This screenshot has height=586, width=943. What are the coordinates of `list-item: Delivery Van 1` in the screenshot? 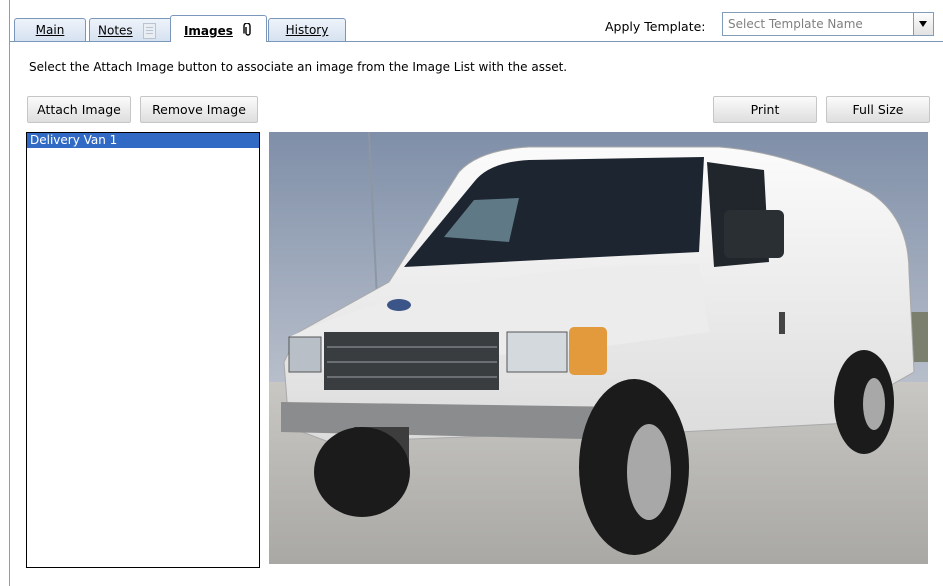 It's located at (143, 140).